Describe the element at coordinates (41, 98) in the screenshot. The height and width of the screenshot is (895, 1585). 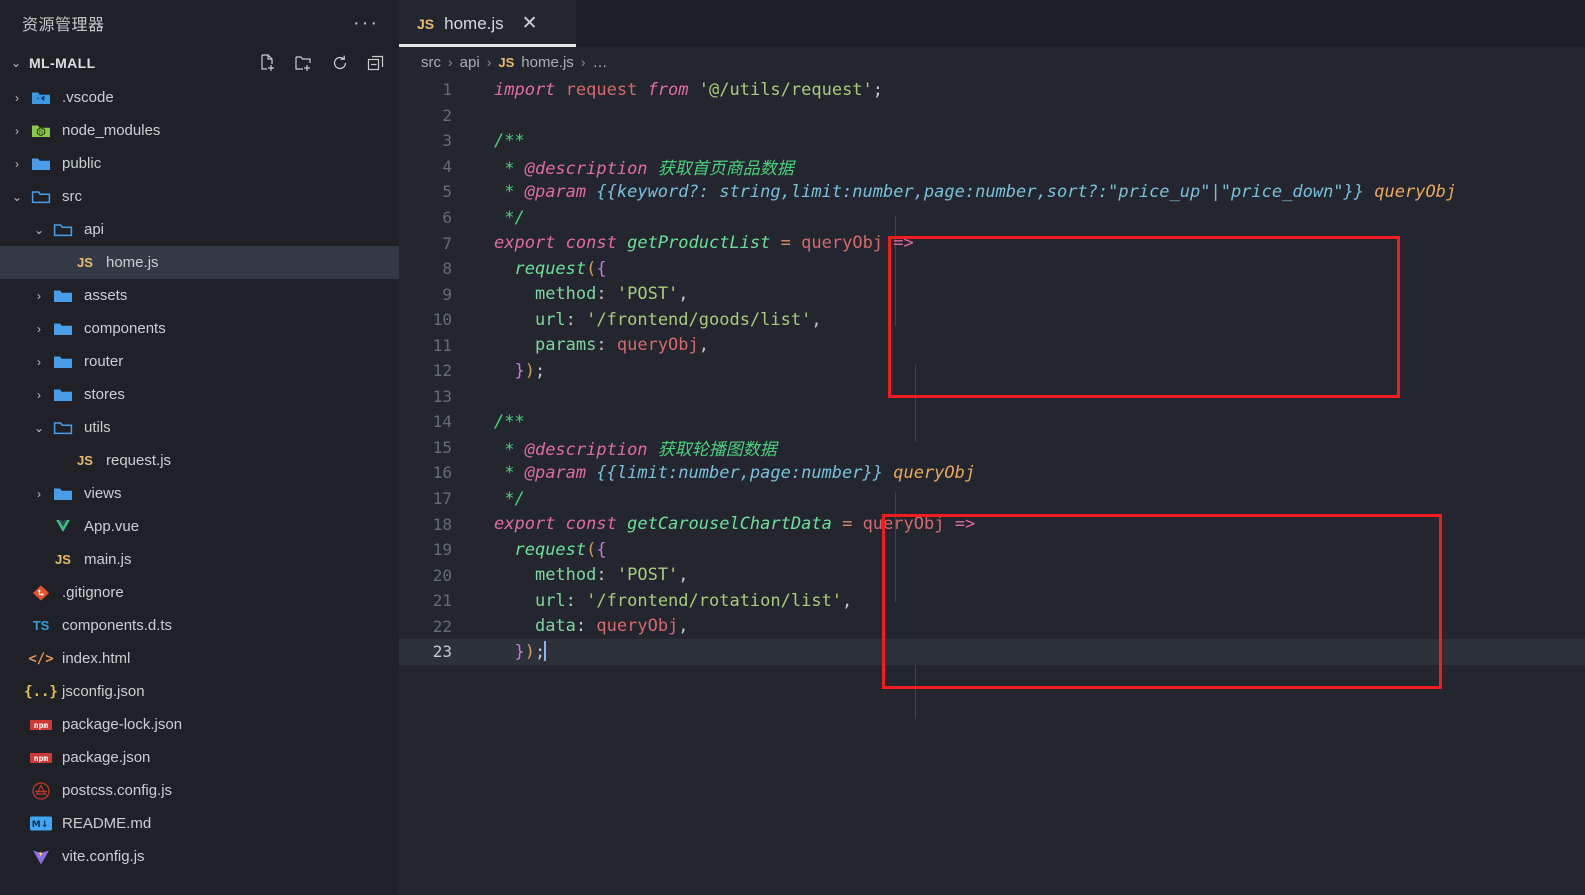
I see `vscode-folder-icon` at that location.